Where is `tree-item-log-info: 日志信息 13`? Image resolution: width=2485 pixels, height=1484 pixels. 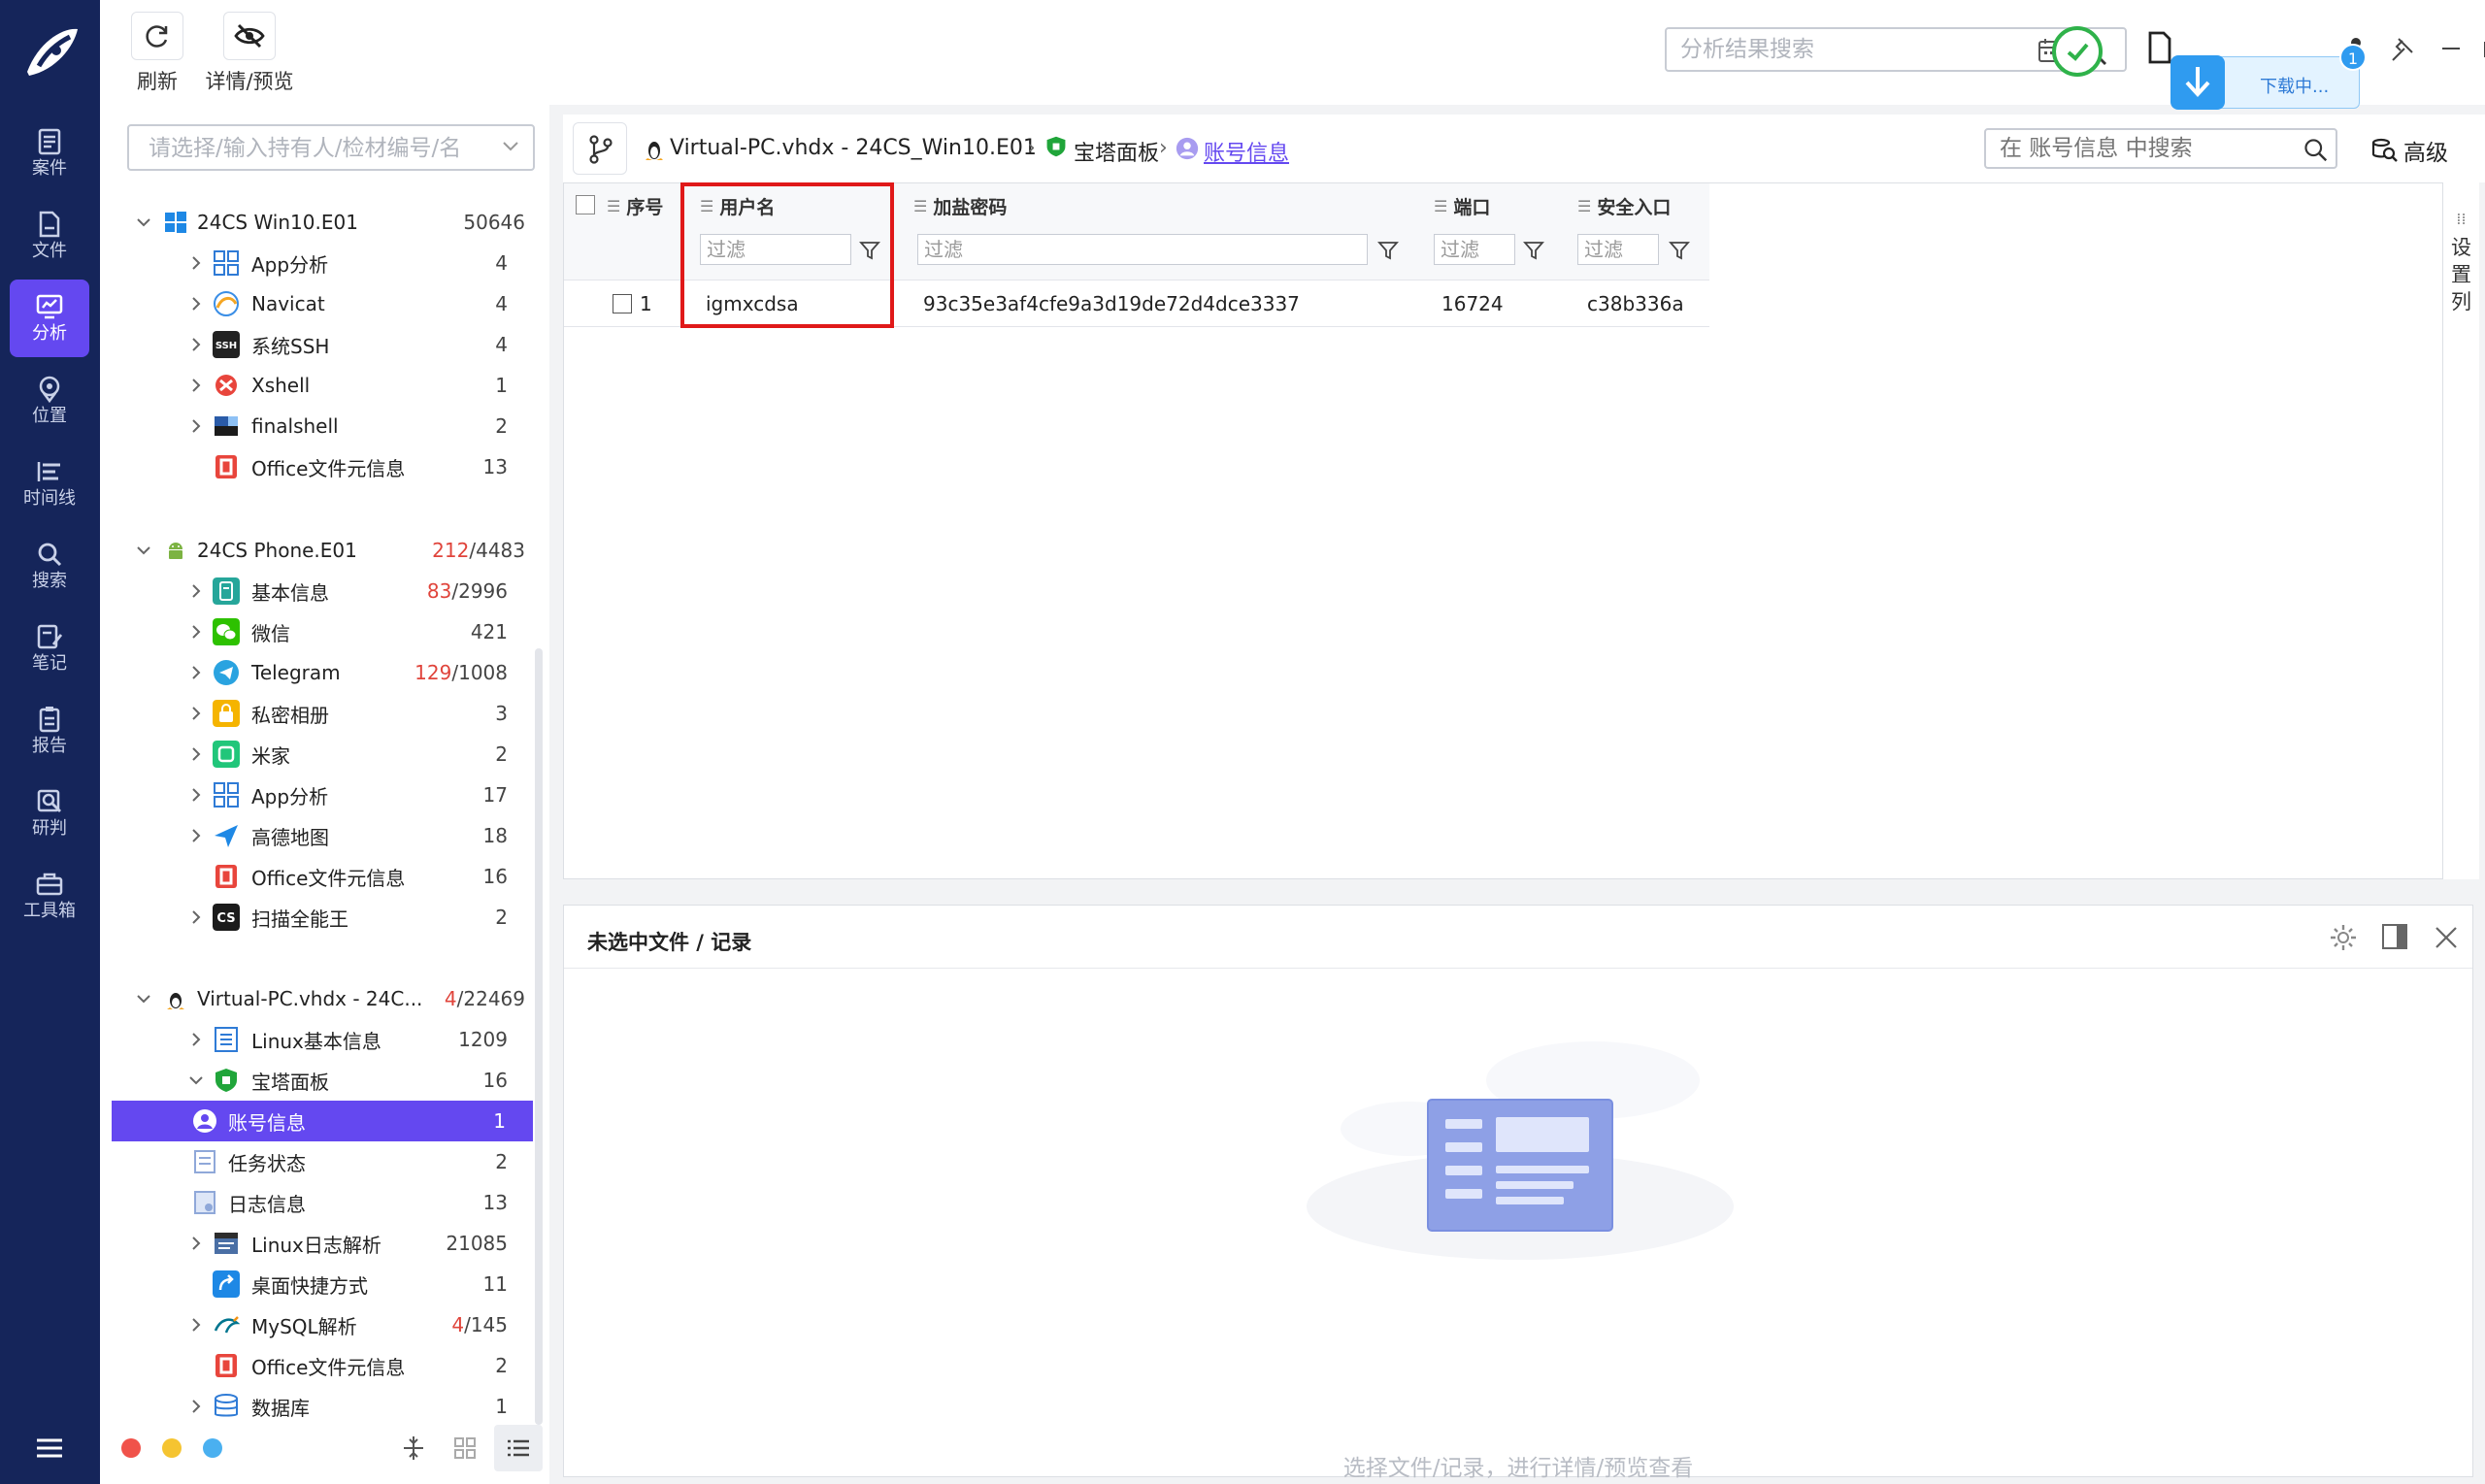 tree-item-log-info: 日志信息 13 is located at coordinates (324, 1202).